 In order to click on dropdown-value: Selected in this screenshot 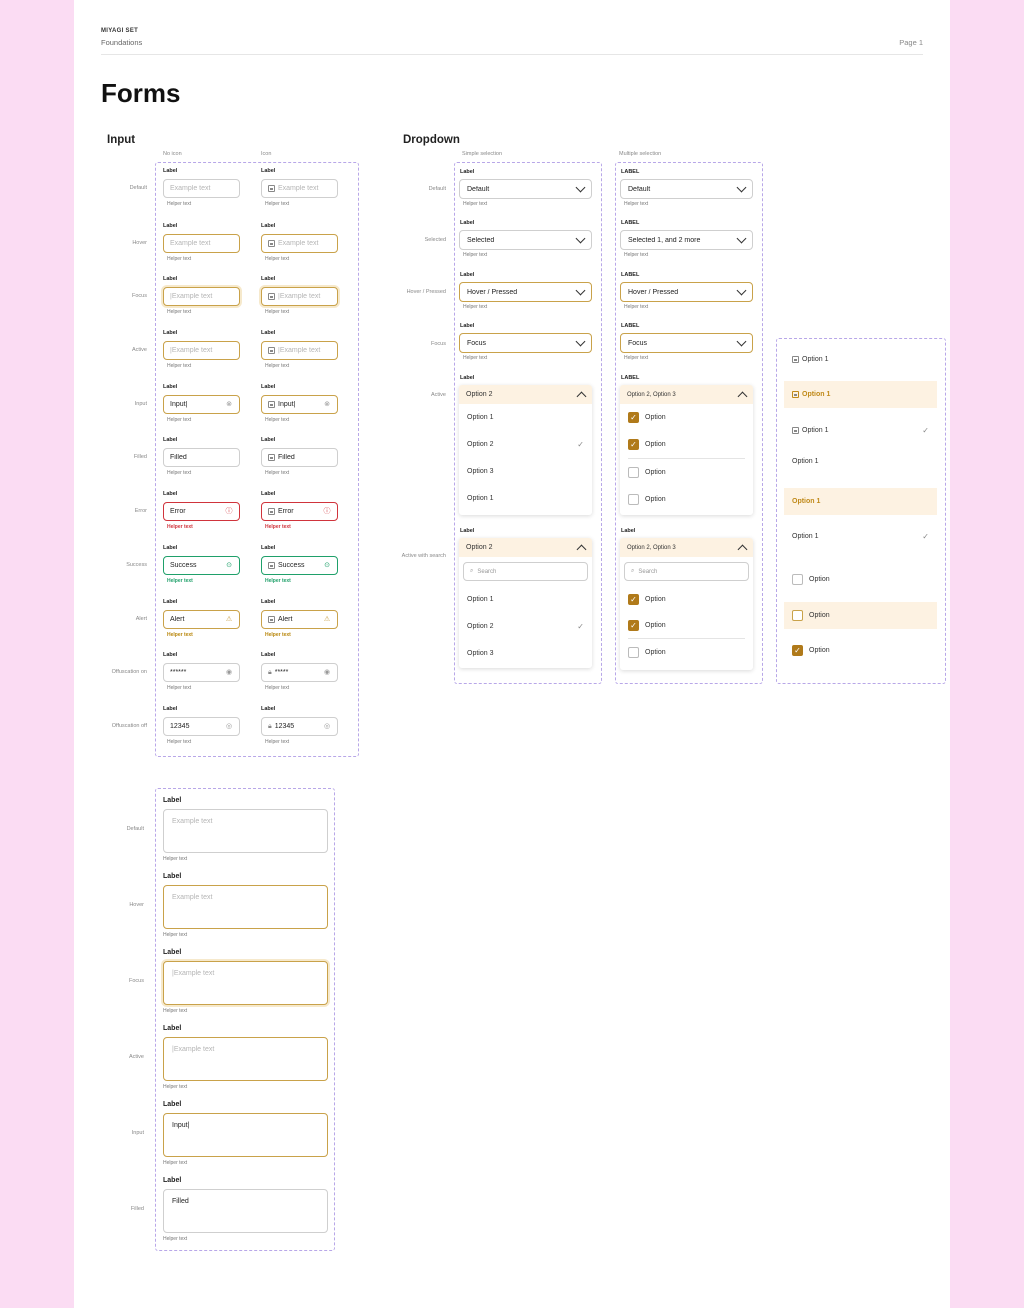, I will do `click(481, 240)`.